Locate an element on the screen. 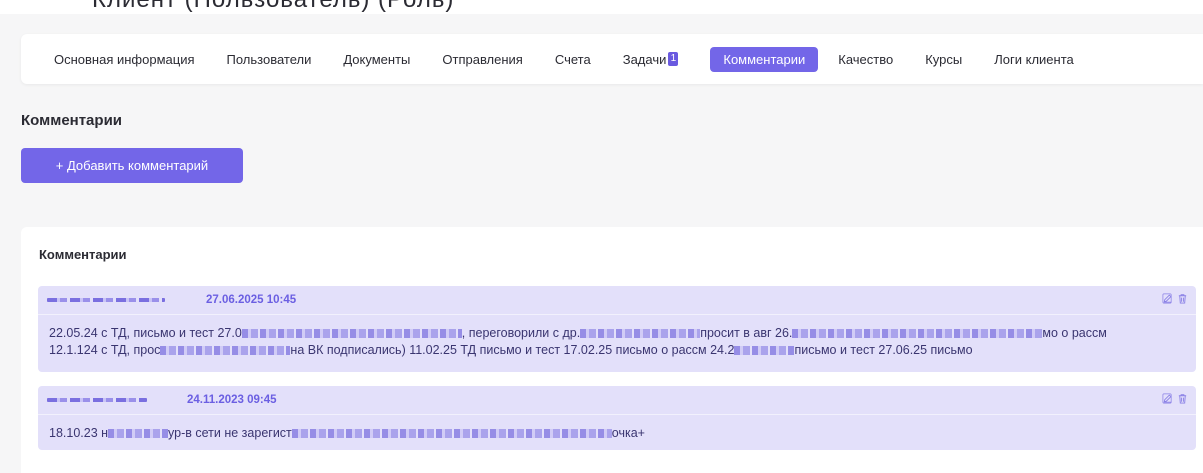 This screenshot has width=1203, height=473. tab-label: Логи клиента is located at coordinates (1034, 59).